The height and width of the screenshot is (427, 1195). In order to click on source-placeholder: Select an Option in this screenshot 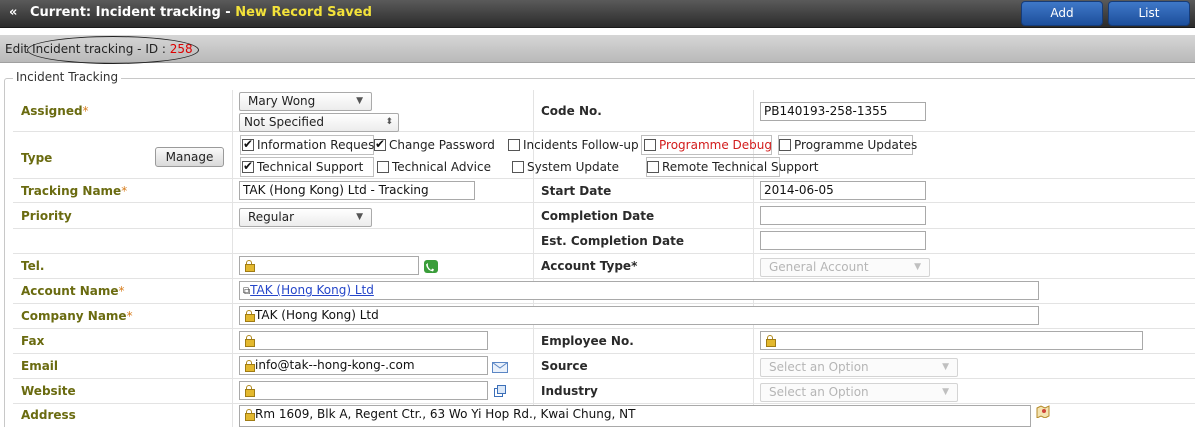, I will do `click(819, 367)`.